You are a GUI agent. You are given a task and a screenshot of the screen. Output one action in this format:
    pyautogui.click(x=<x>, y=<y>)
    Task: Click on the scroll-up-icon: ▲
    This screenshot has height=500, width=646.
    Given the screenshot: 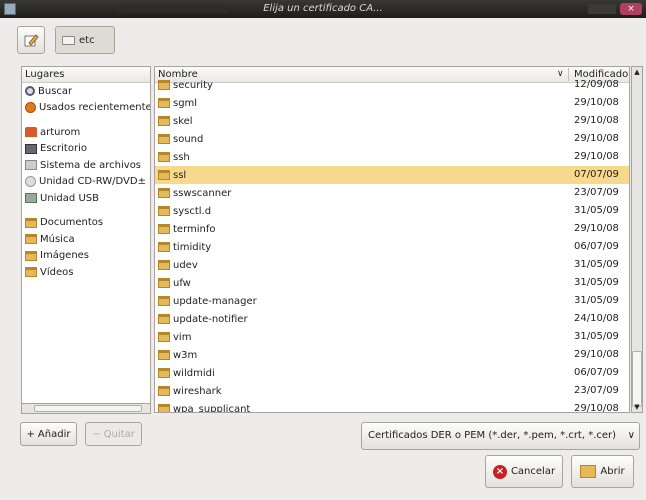 What is the action you would take?
    pyautogui.click(x=637, y=72)
    